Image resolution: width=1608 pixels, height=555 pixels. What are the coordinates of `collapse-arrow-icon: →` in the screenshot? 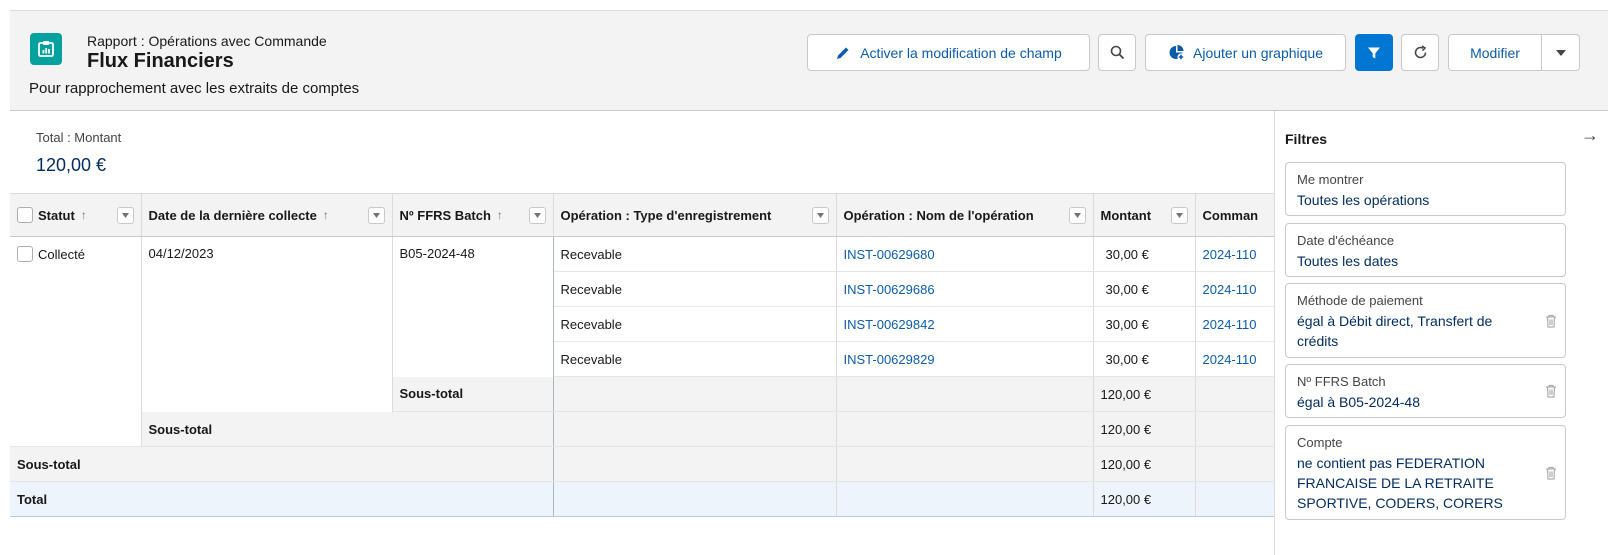 It's located at (1590, 135).